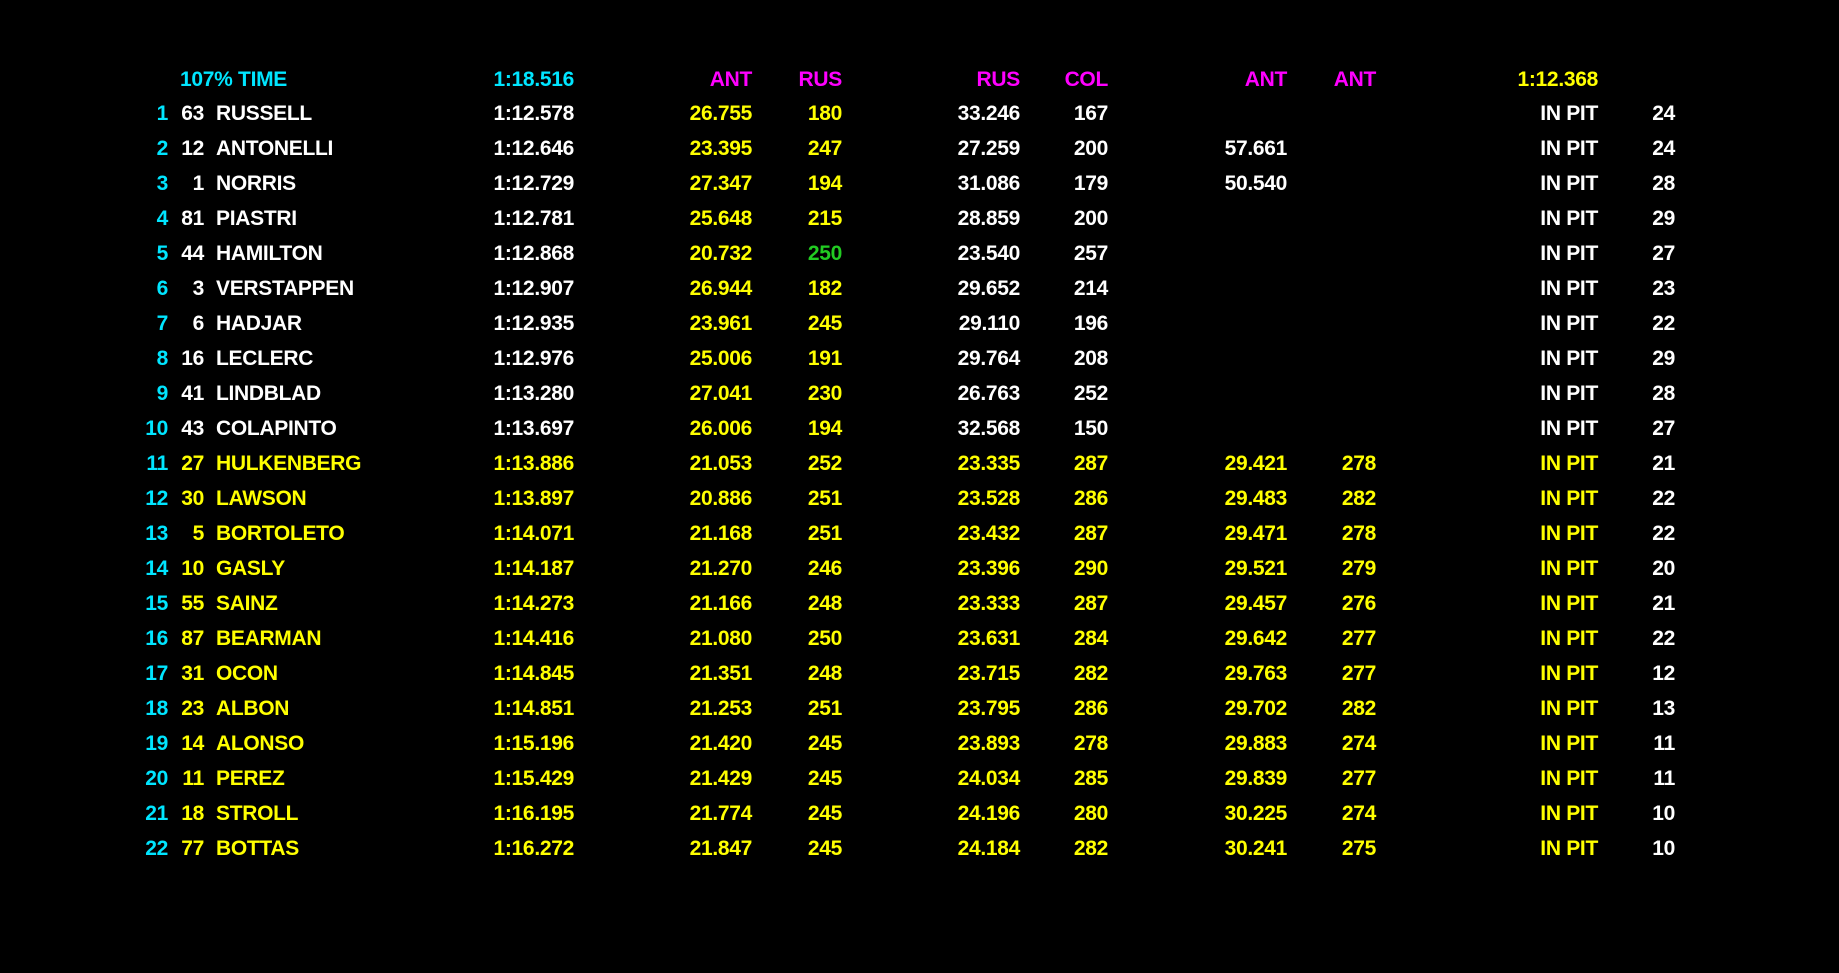 Image resolution: width=1839 pixels, height=973 pixels. I want to click on sector1-time: 23.395, so click(721, 148).